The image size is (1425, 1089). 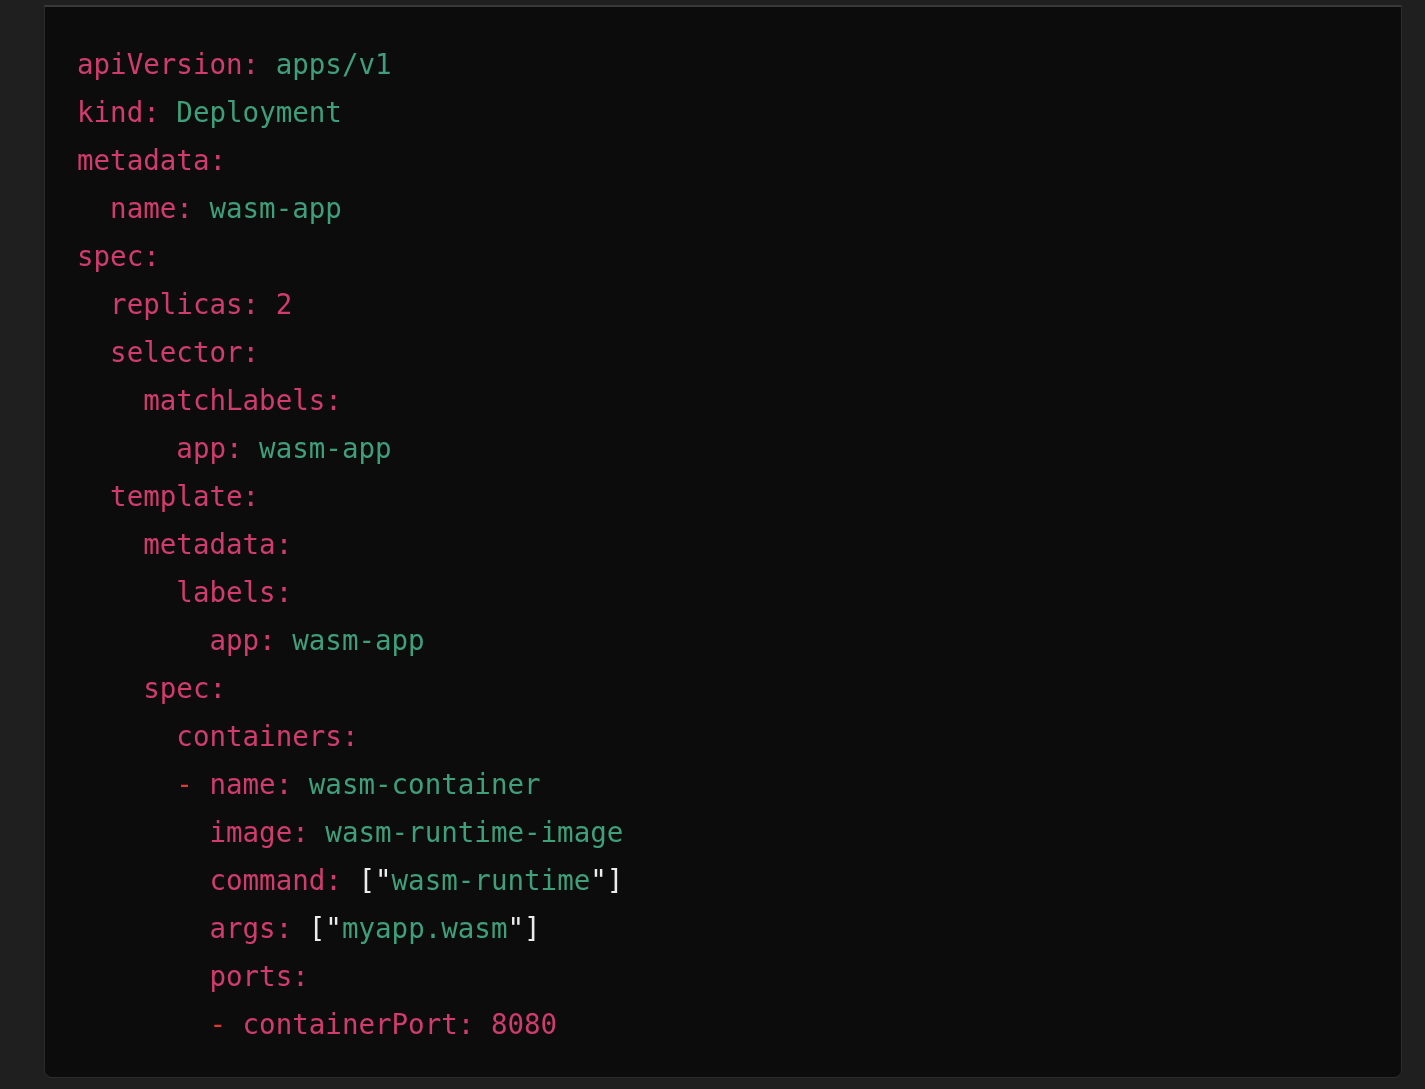 What do you see at coordinates (184, 352) in the screenshot?
I see `code-line: selector:` at bounding box center [184, 352].